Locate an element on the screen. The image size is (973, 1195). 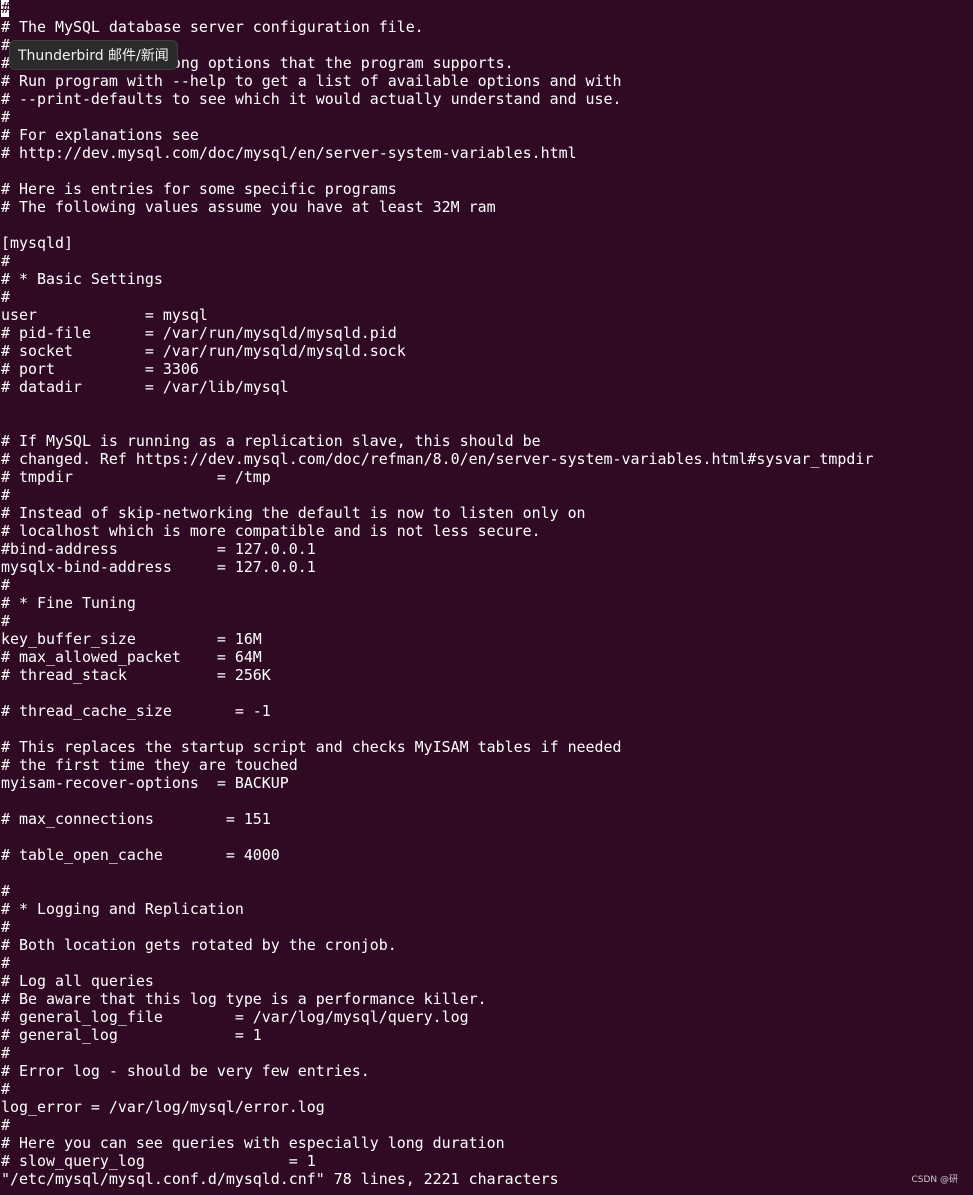
editor-line: #bind-address = 127.0.0.1 is located at coordinates (158, 549).